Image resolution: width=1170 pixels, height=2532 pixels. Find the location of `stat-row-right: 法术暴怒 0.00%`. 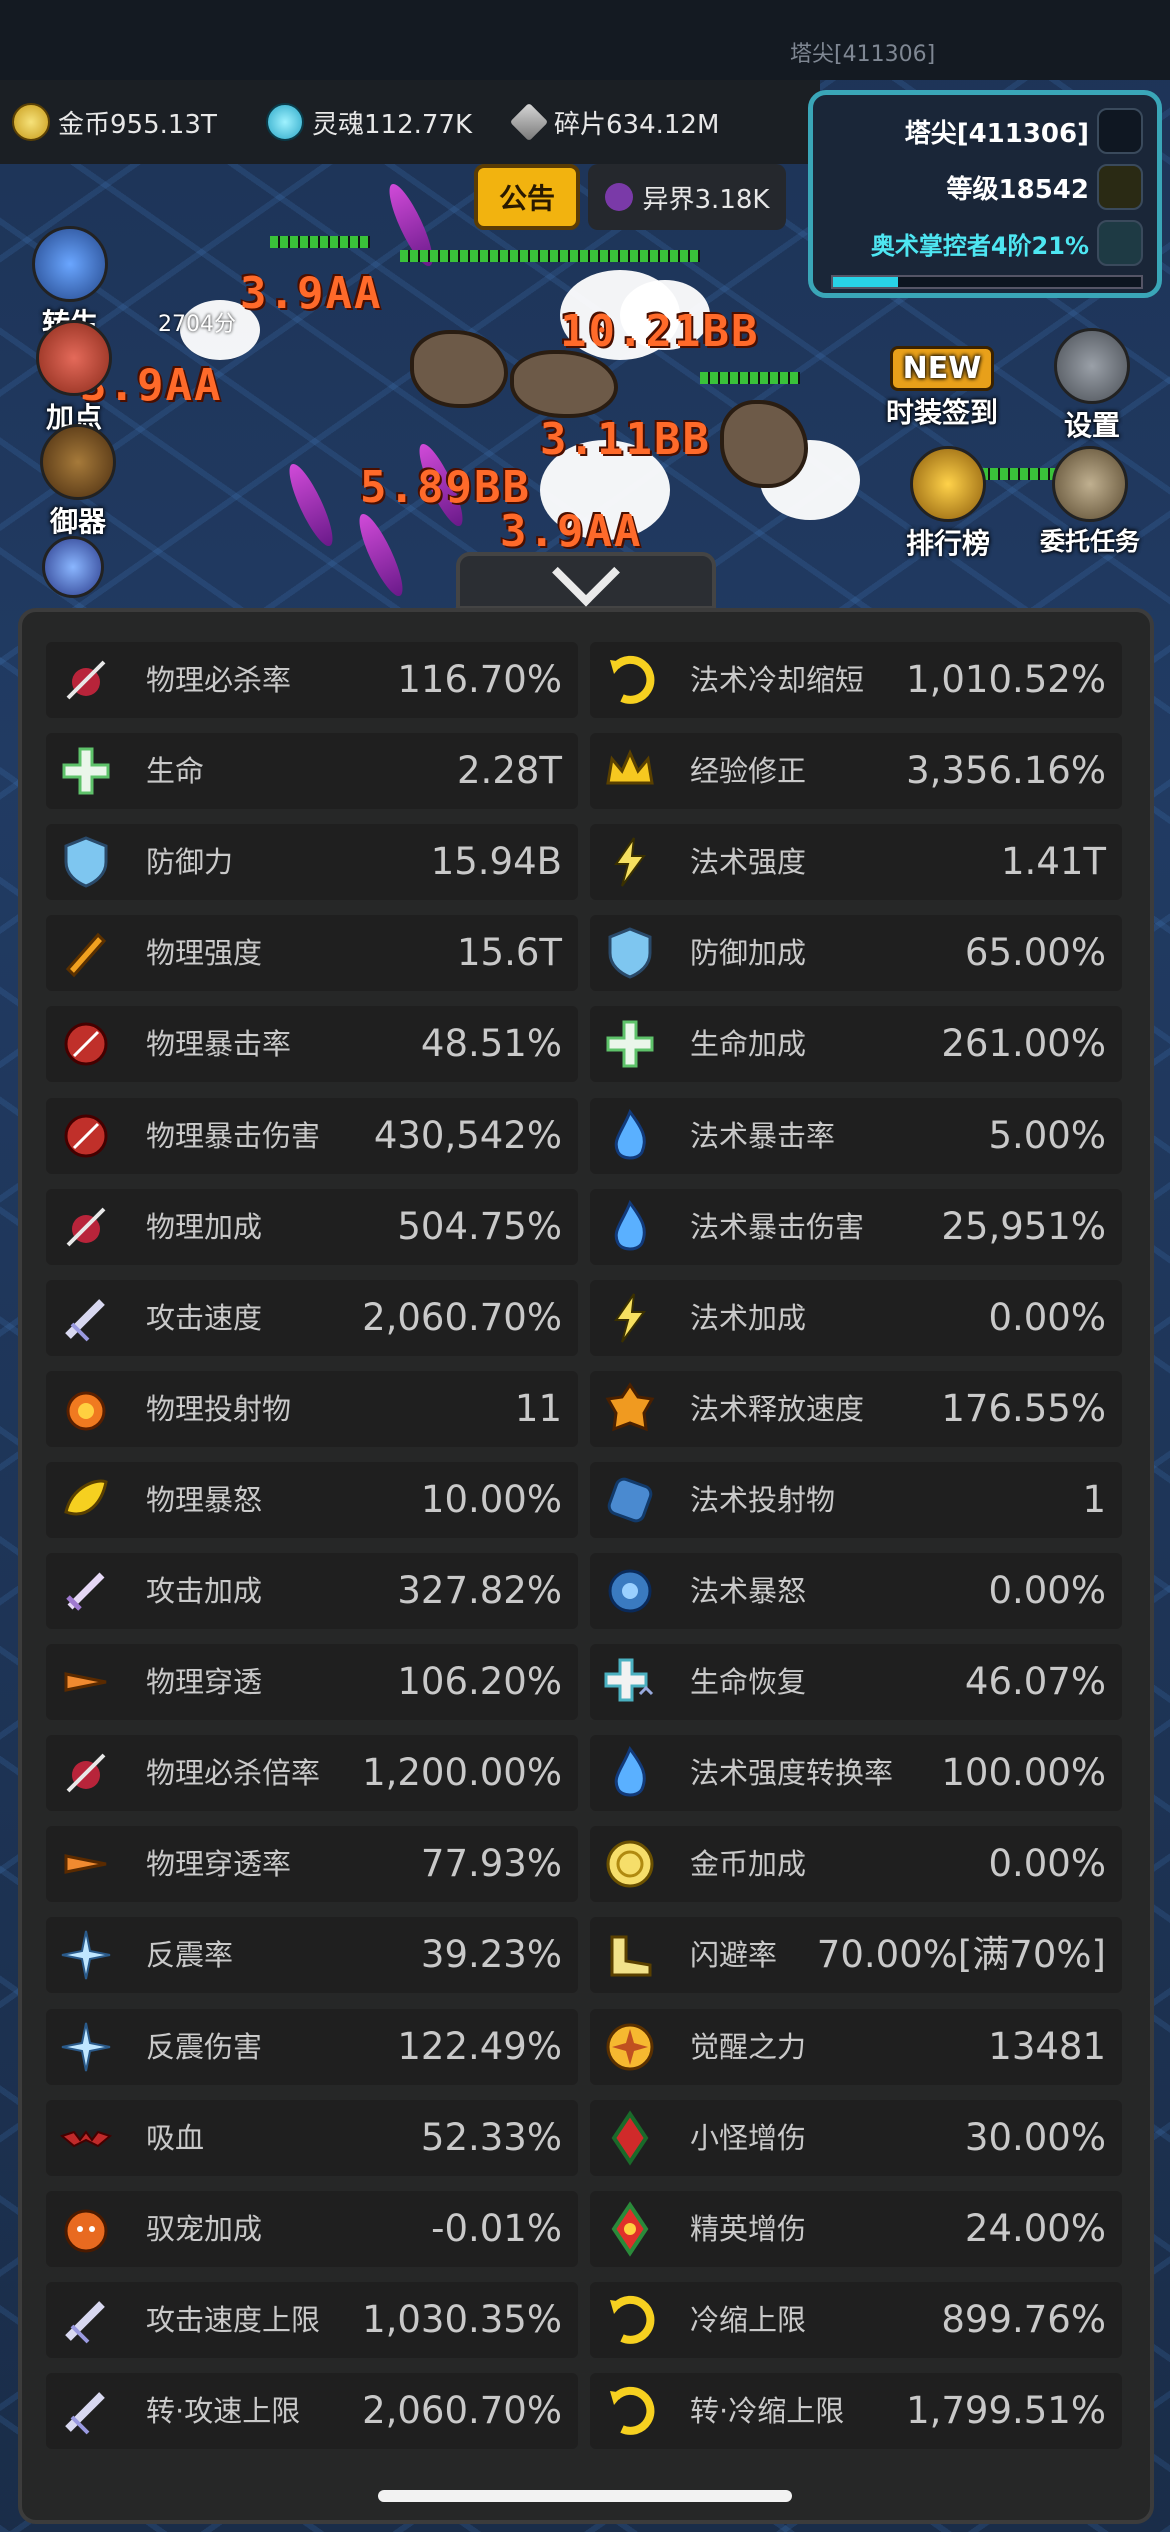

stat-row-right: 法术暴怒 0.00% is located at coordinates (856, 1591).